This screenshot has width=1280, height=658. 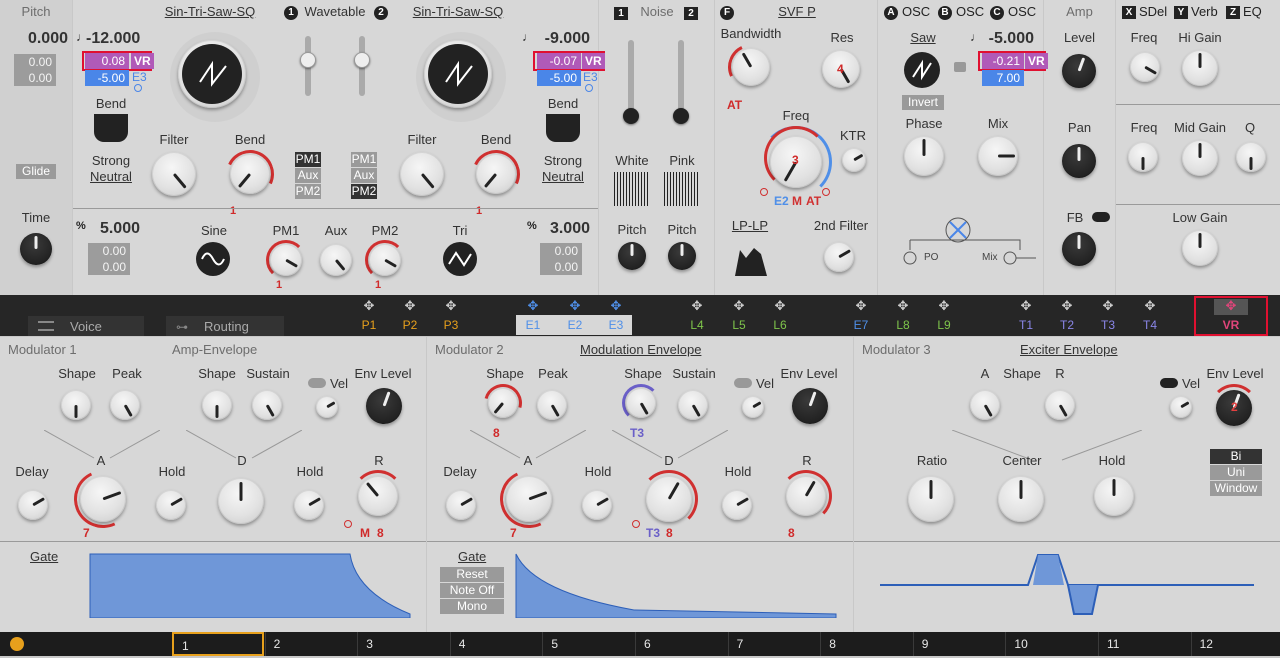 What do you see at coordinates (213, 259) in the screenshot?
I see `sine-wave-icon` at bounding box center [213, 259].